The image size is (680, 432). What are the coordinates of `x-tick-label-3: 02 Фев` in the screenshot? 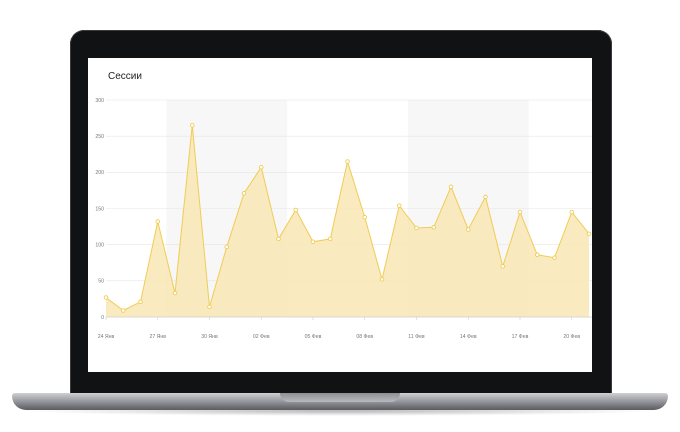 It's located at (261, 337).